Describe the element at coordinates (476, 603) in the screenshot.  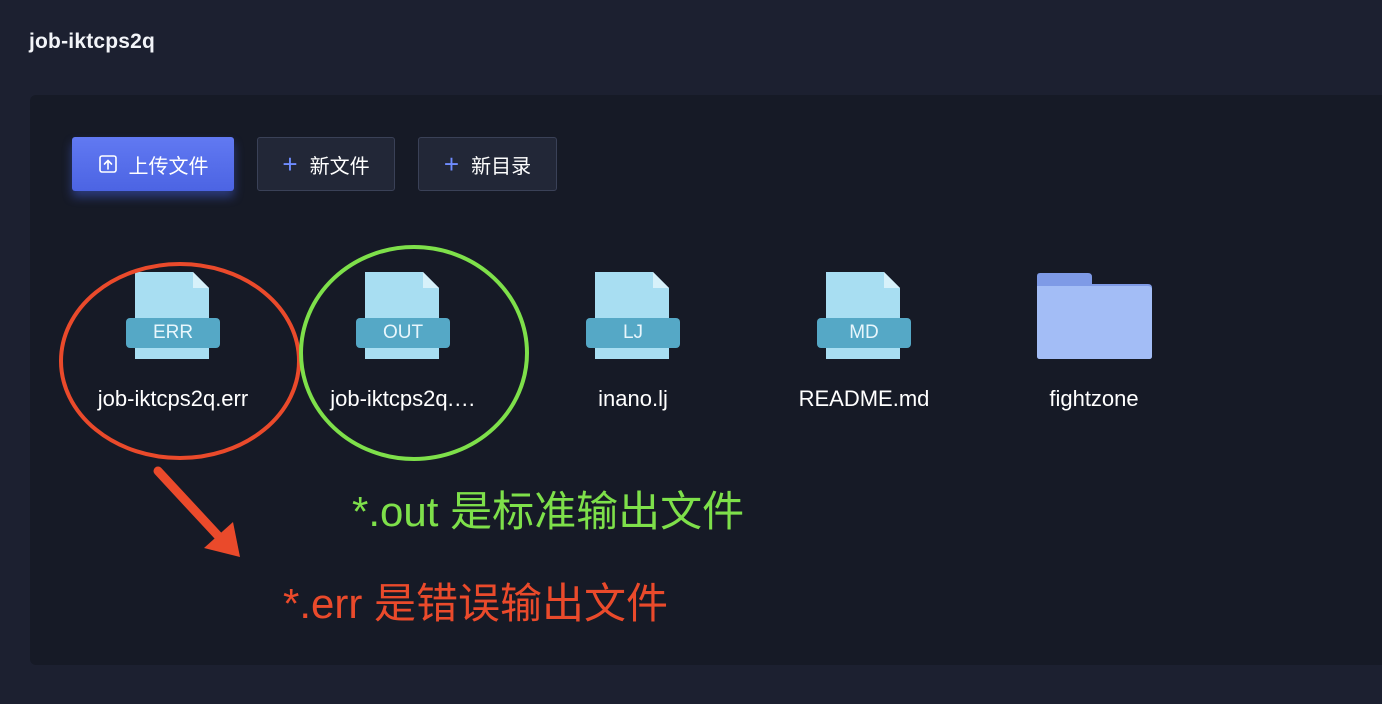
I see `err-annotation-text: *.err 是错误输出文件` at that location.